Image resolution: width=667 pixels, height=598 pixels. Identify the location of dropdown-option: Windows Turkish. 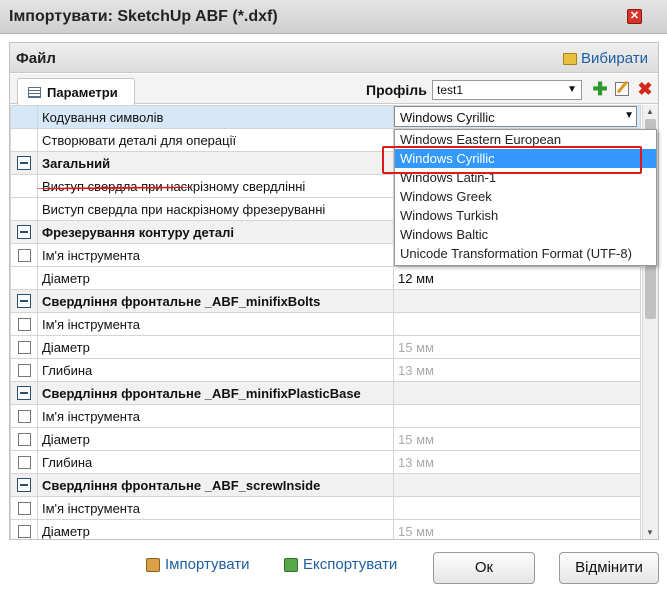
(525, 215).